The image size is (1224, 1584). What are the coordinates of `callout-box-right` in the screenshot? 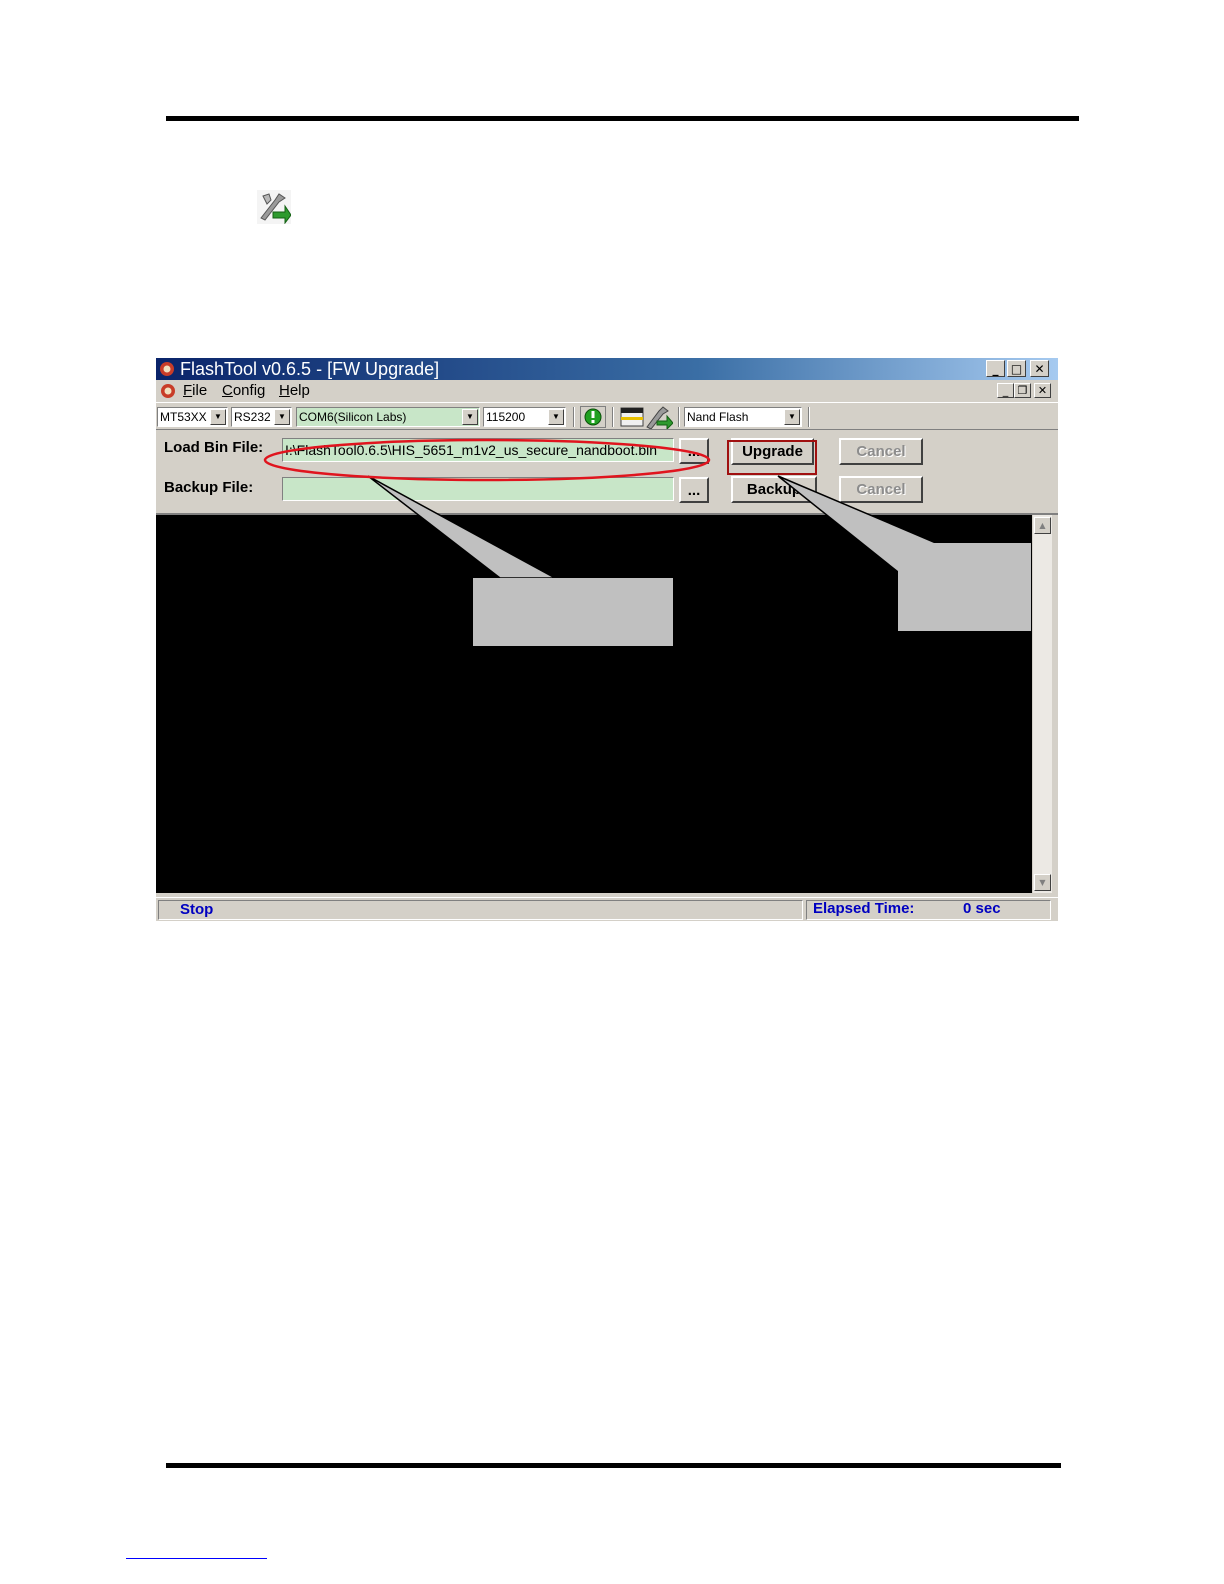 It's located at (964, 587).